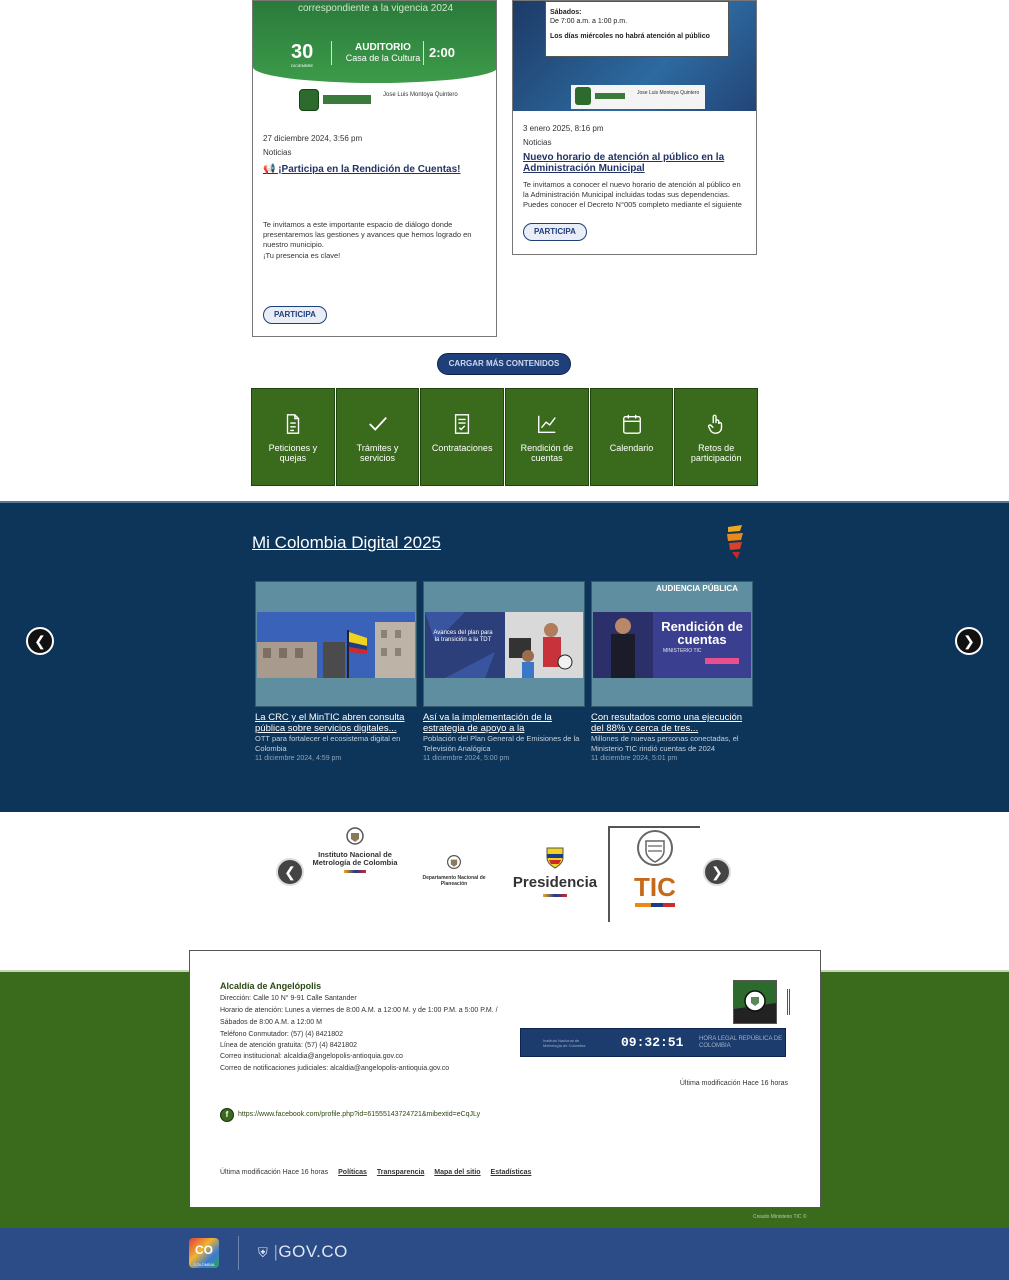 This screenshot has width=1009, height=1280. What do you see at coordinates (313, 1251) in the screenshot?
I see `gov-co-text: GOV.CO` at bounding box center [313, 1251].